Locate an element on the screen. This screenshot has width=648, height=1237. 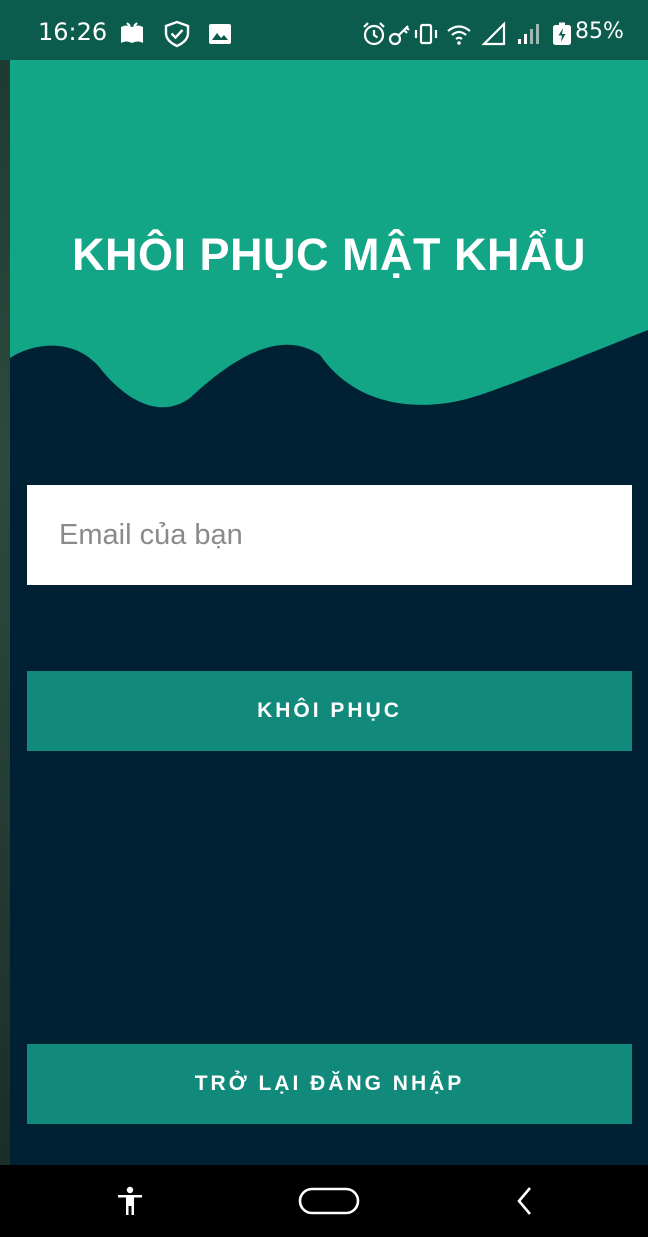
email-input is located at coordinates (329, 535).